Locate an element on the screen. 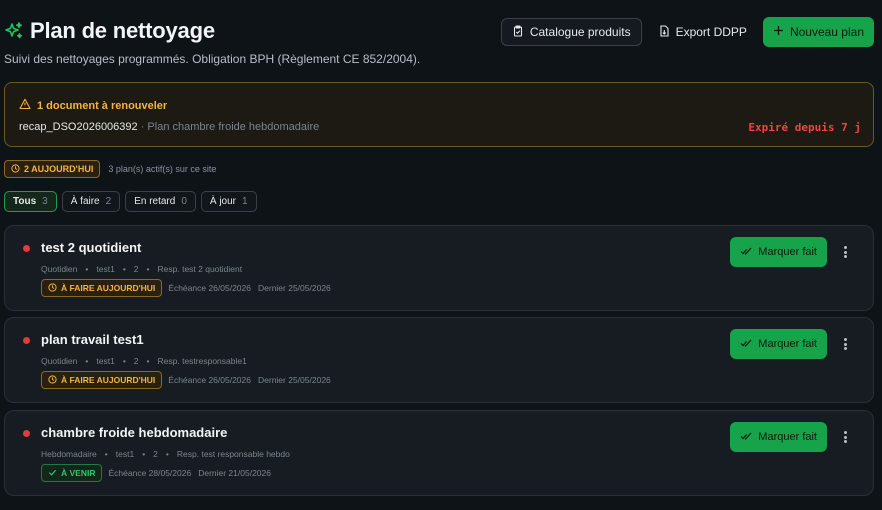  filter-count: 2 is located at coordinates (108, 201).